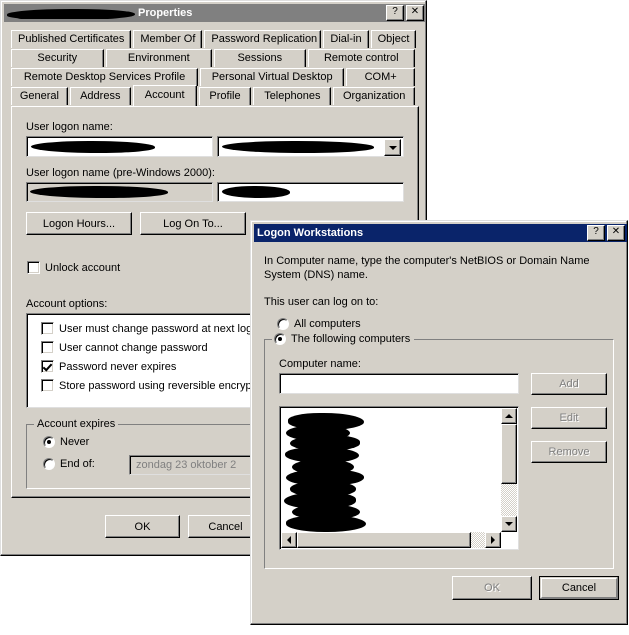 This screenshot has width=629, height=635. Describe the element at coordinates (133, 347) in the screenshot. I see `option-label: User cannot change password` at that location.